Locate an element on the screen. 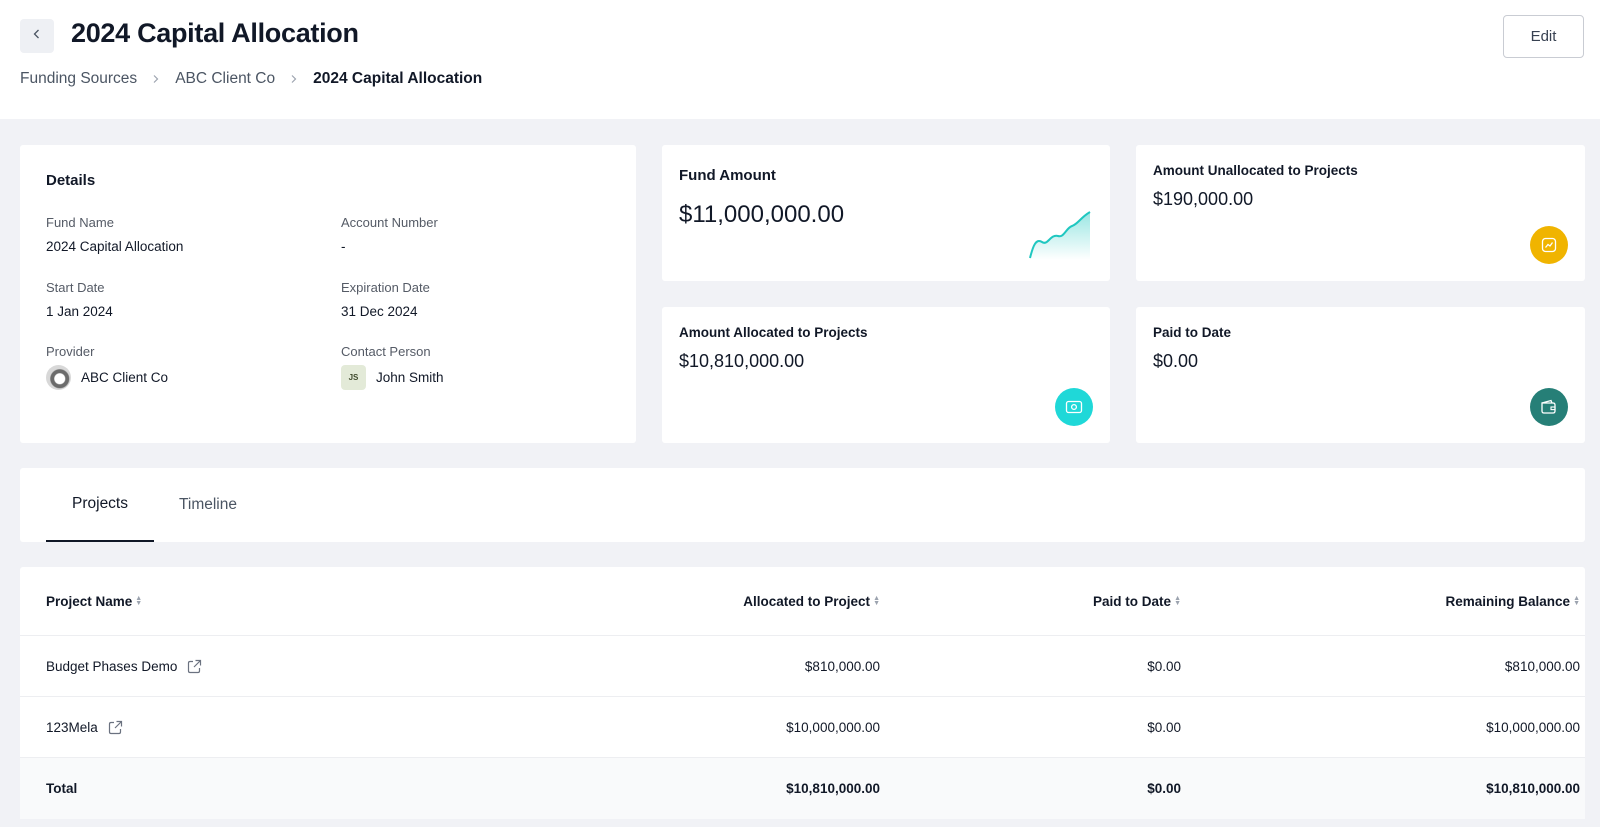 Image resolution: width=1600 pixels, height=827 pixels. field-label: Expiration Date is located at coordinates (385, 287).